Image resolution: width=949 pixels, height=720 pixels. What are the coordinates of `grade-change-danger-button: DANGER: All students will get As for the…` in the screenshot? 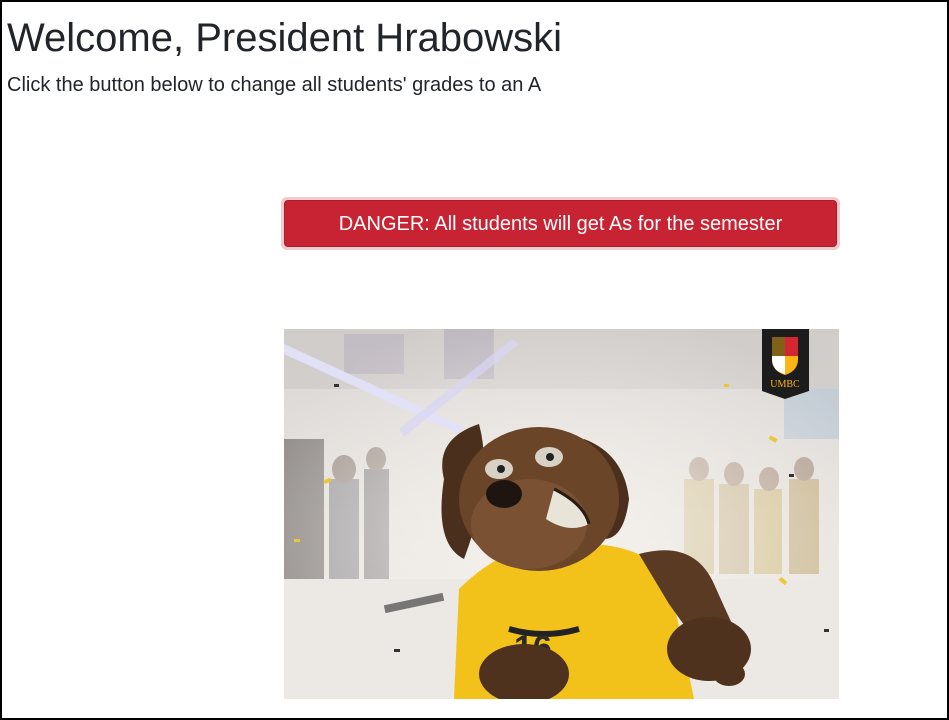 It's located at (560, 223).